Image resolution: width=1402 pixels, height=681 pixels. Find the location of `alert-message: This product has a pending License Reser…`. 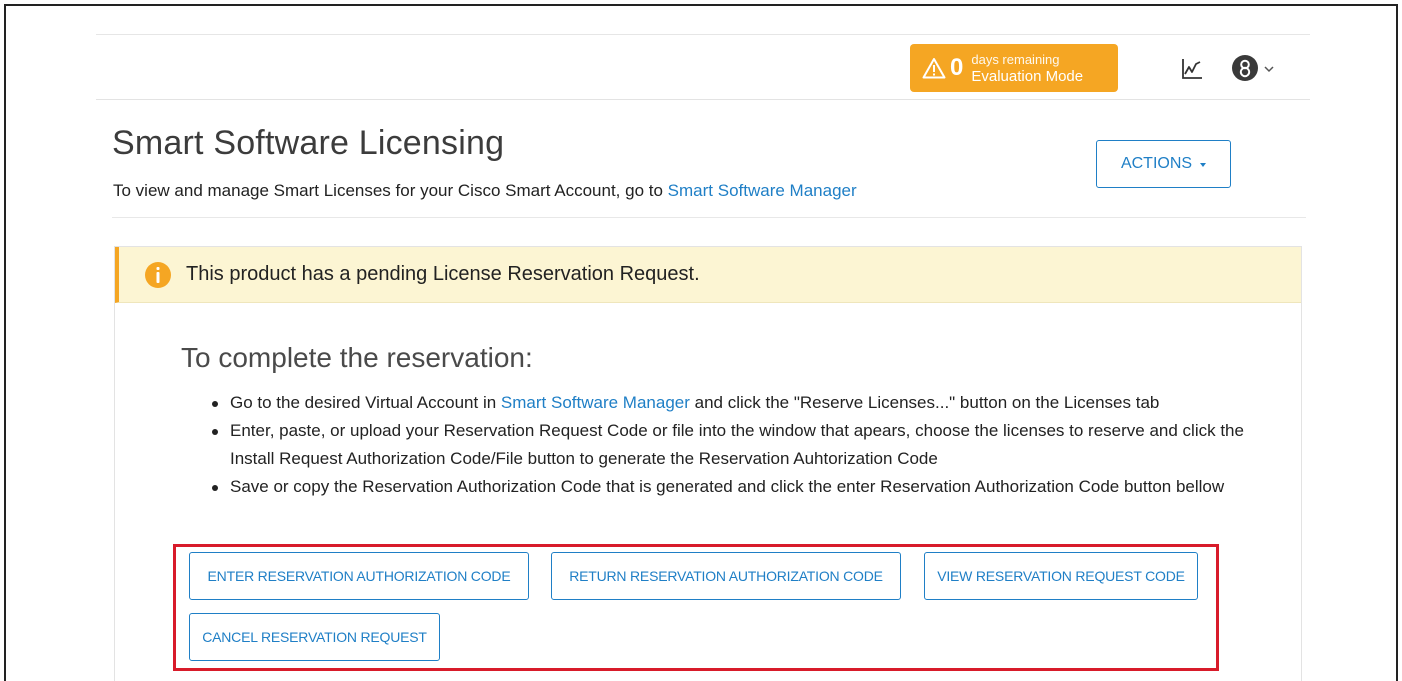

alert-message: This product has a pending License Reser… is located at coordinates (443, 274).